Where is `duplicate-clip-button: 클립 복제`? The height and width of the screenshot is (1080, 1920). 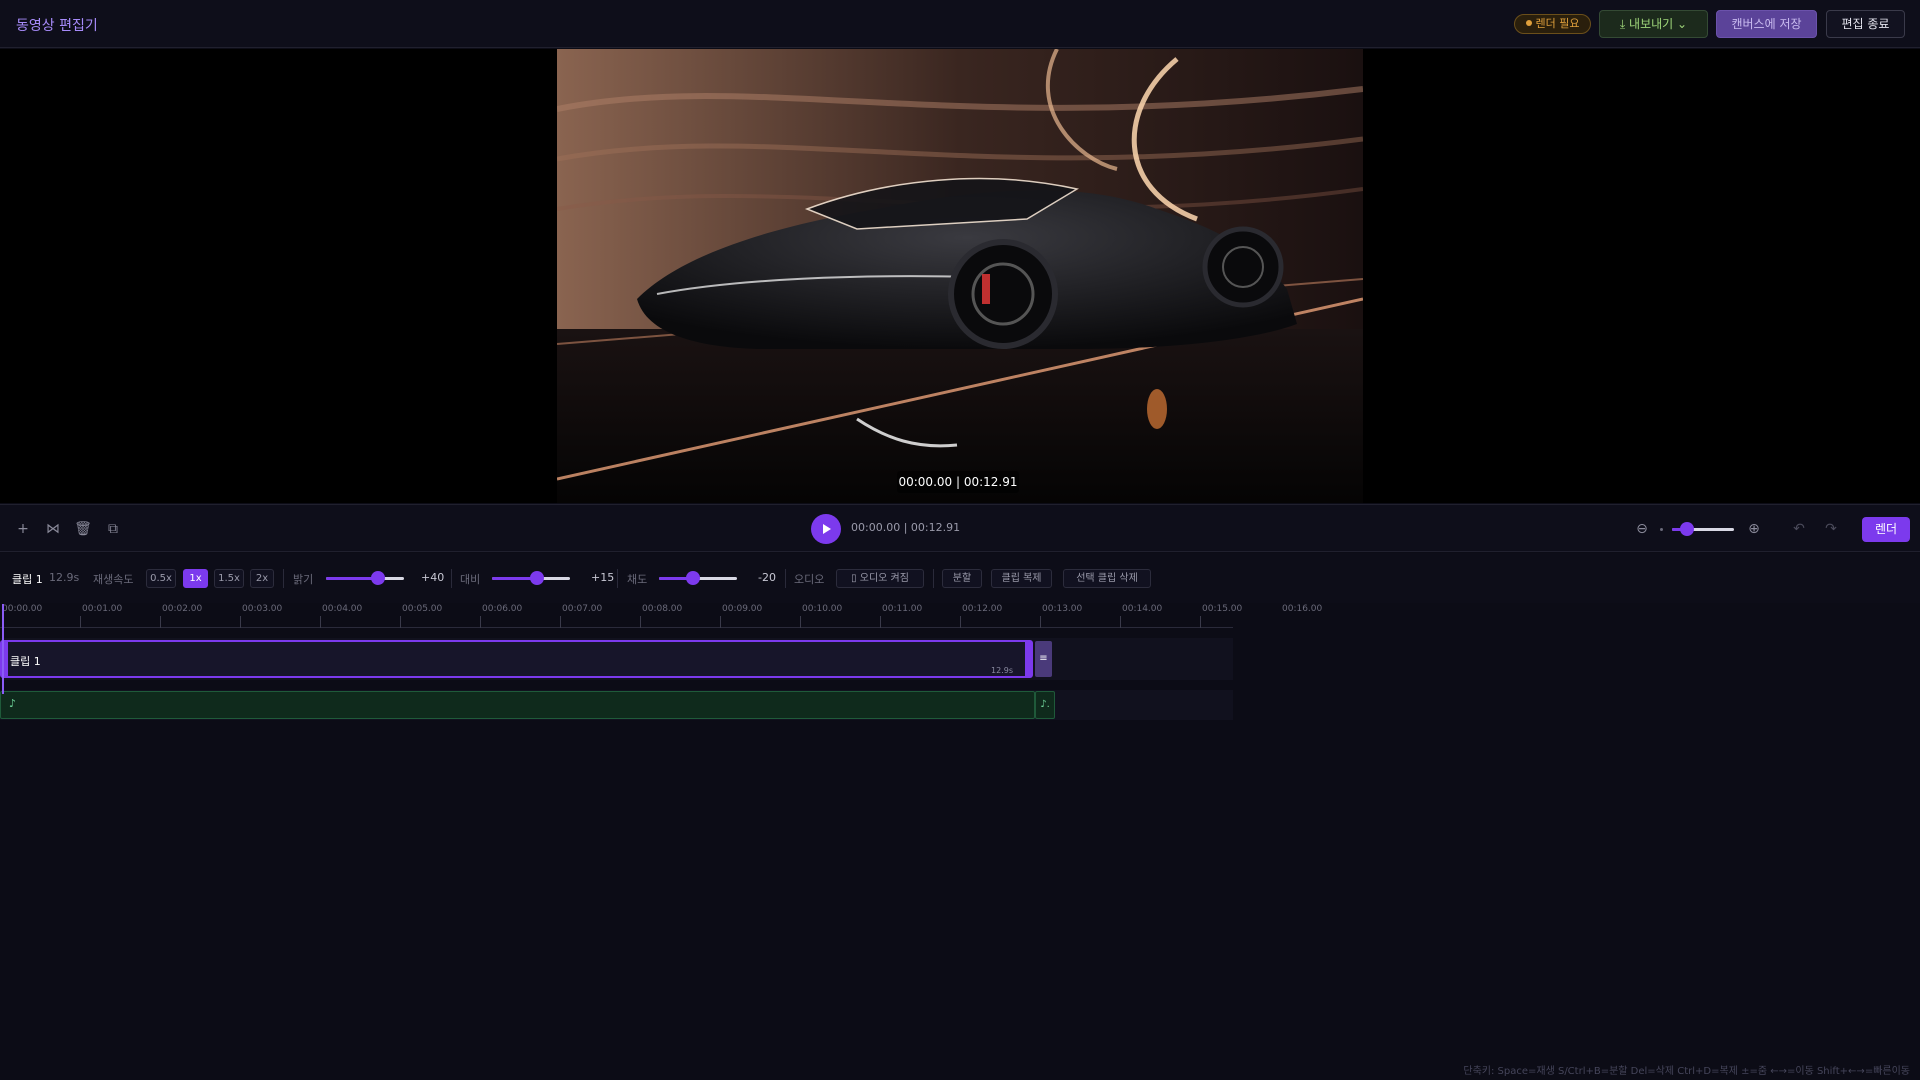 duplicate-clip-button: 클립 복제 is located at coordinates (1021, 578).